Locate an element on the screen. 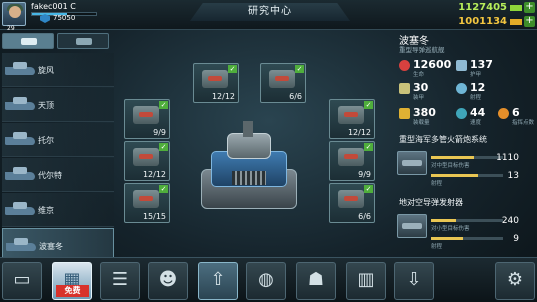  ship-item-daierte: 代尔特 is located at coordinates (58, 175).